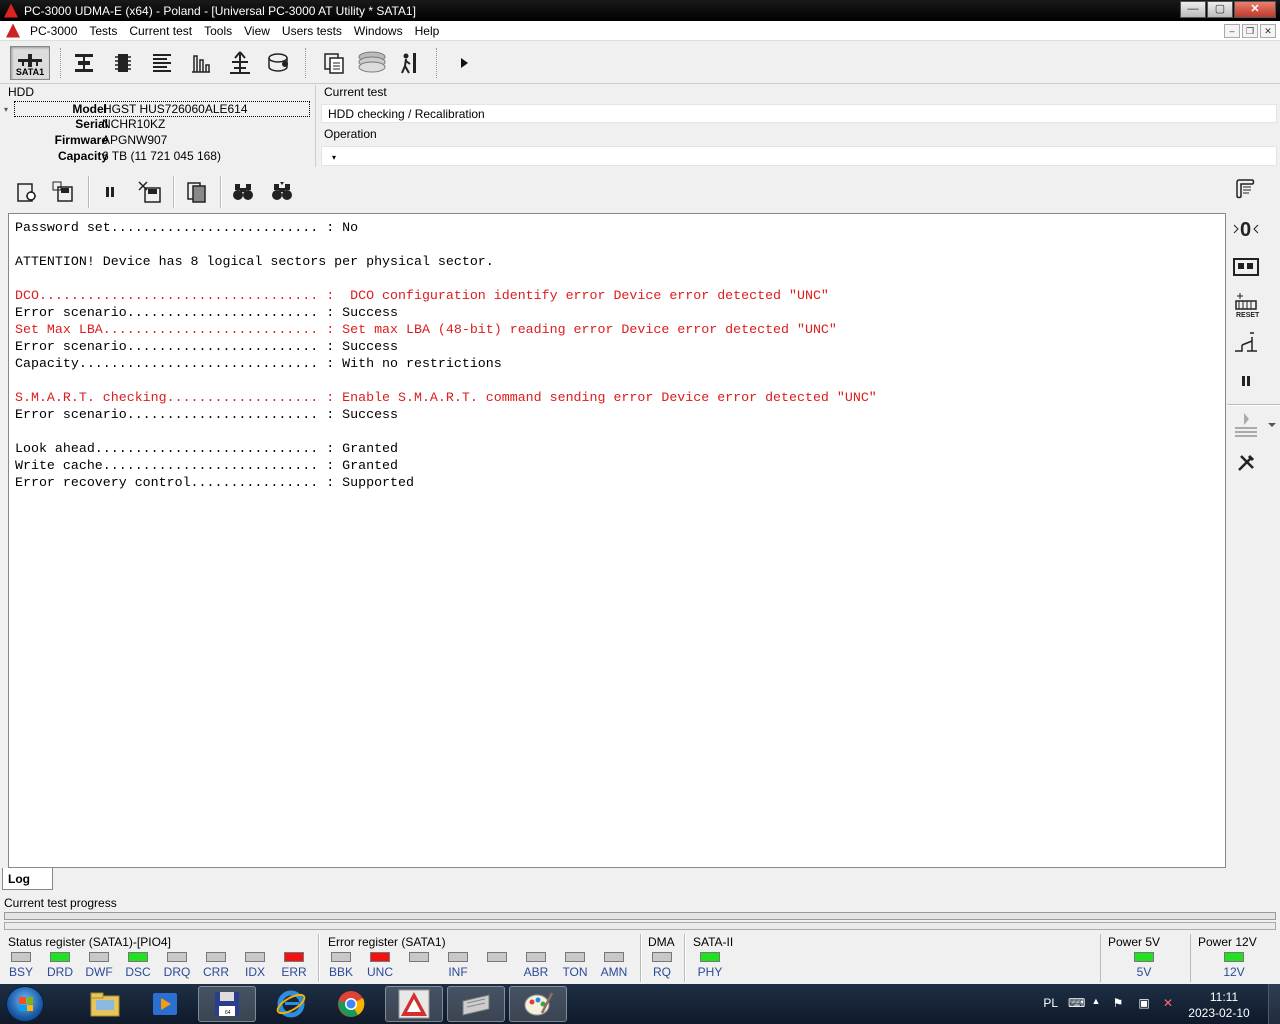 This screenshot has width=1280, height=1024. I want to click on led-drq, so click(177, 957).